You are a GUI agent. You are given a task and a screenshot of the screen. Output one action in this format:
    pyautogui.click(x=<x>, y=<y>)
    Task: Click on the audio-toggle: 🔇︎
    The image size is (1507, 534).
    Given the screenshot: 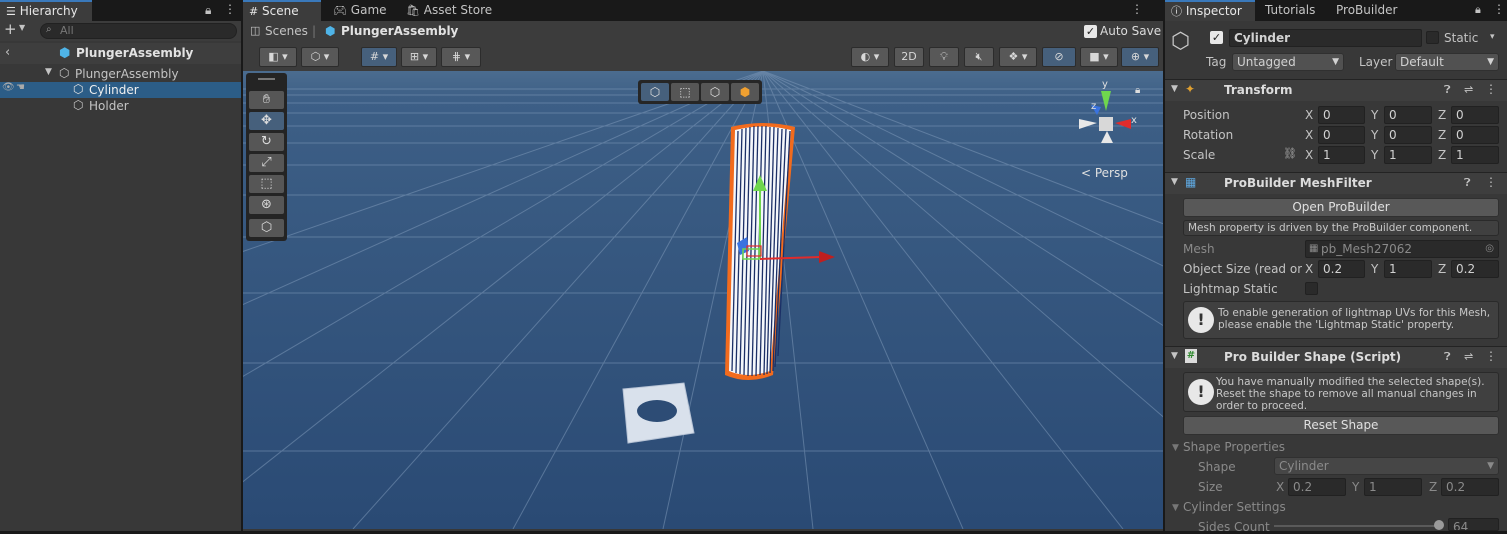 What is the action you would take?
    pyautogui.click(x=979, y=57)
    